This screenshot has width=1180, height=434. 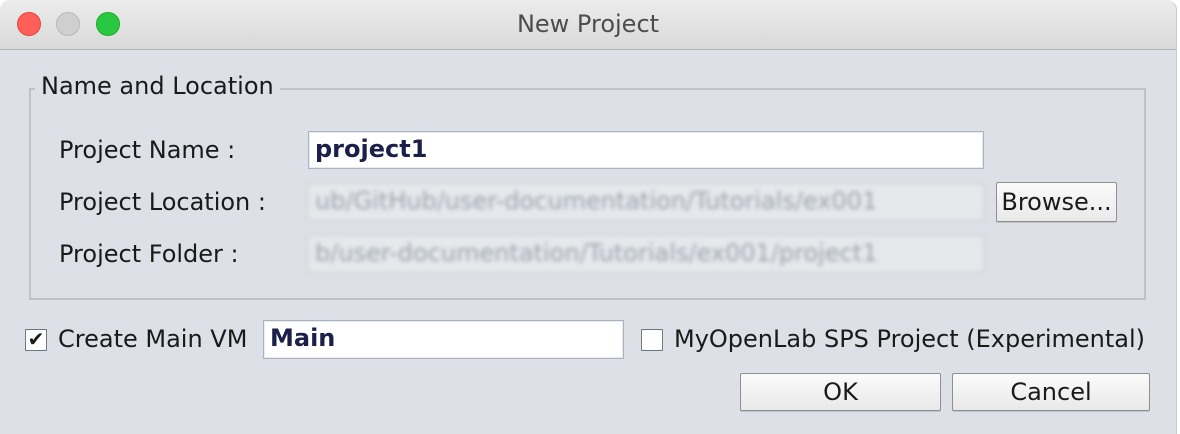 I want to click on main-vm-name-input: Main, so click(x=443, y=339).